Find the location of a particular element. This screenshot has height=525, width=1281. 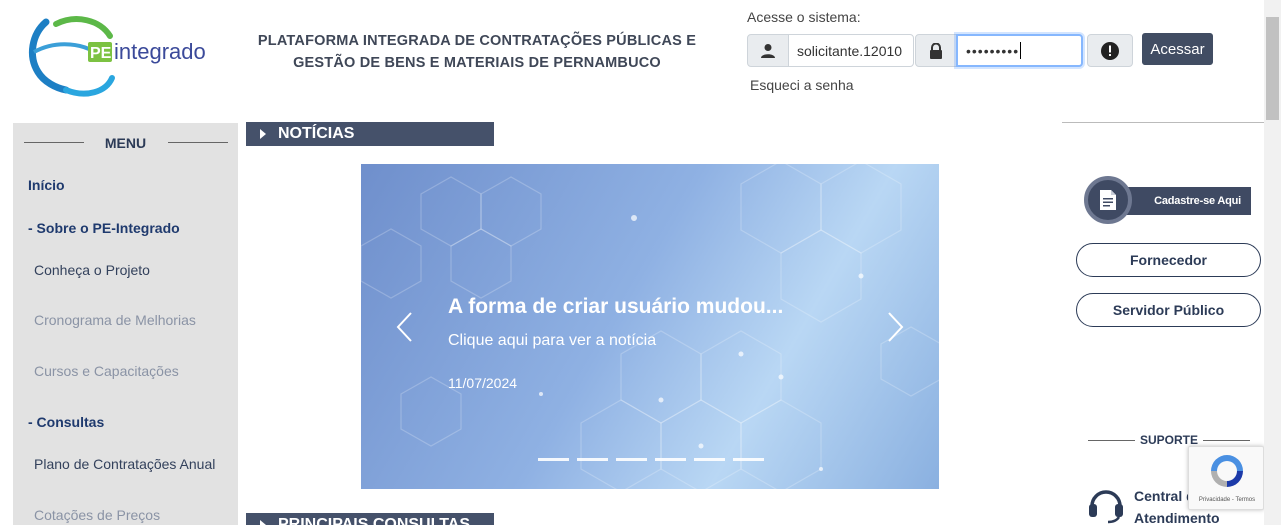

carousel-next-button is located at coordinates (895, 327).